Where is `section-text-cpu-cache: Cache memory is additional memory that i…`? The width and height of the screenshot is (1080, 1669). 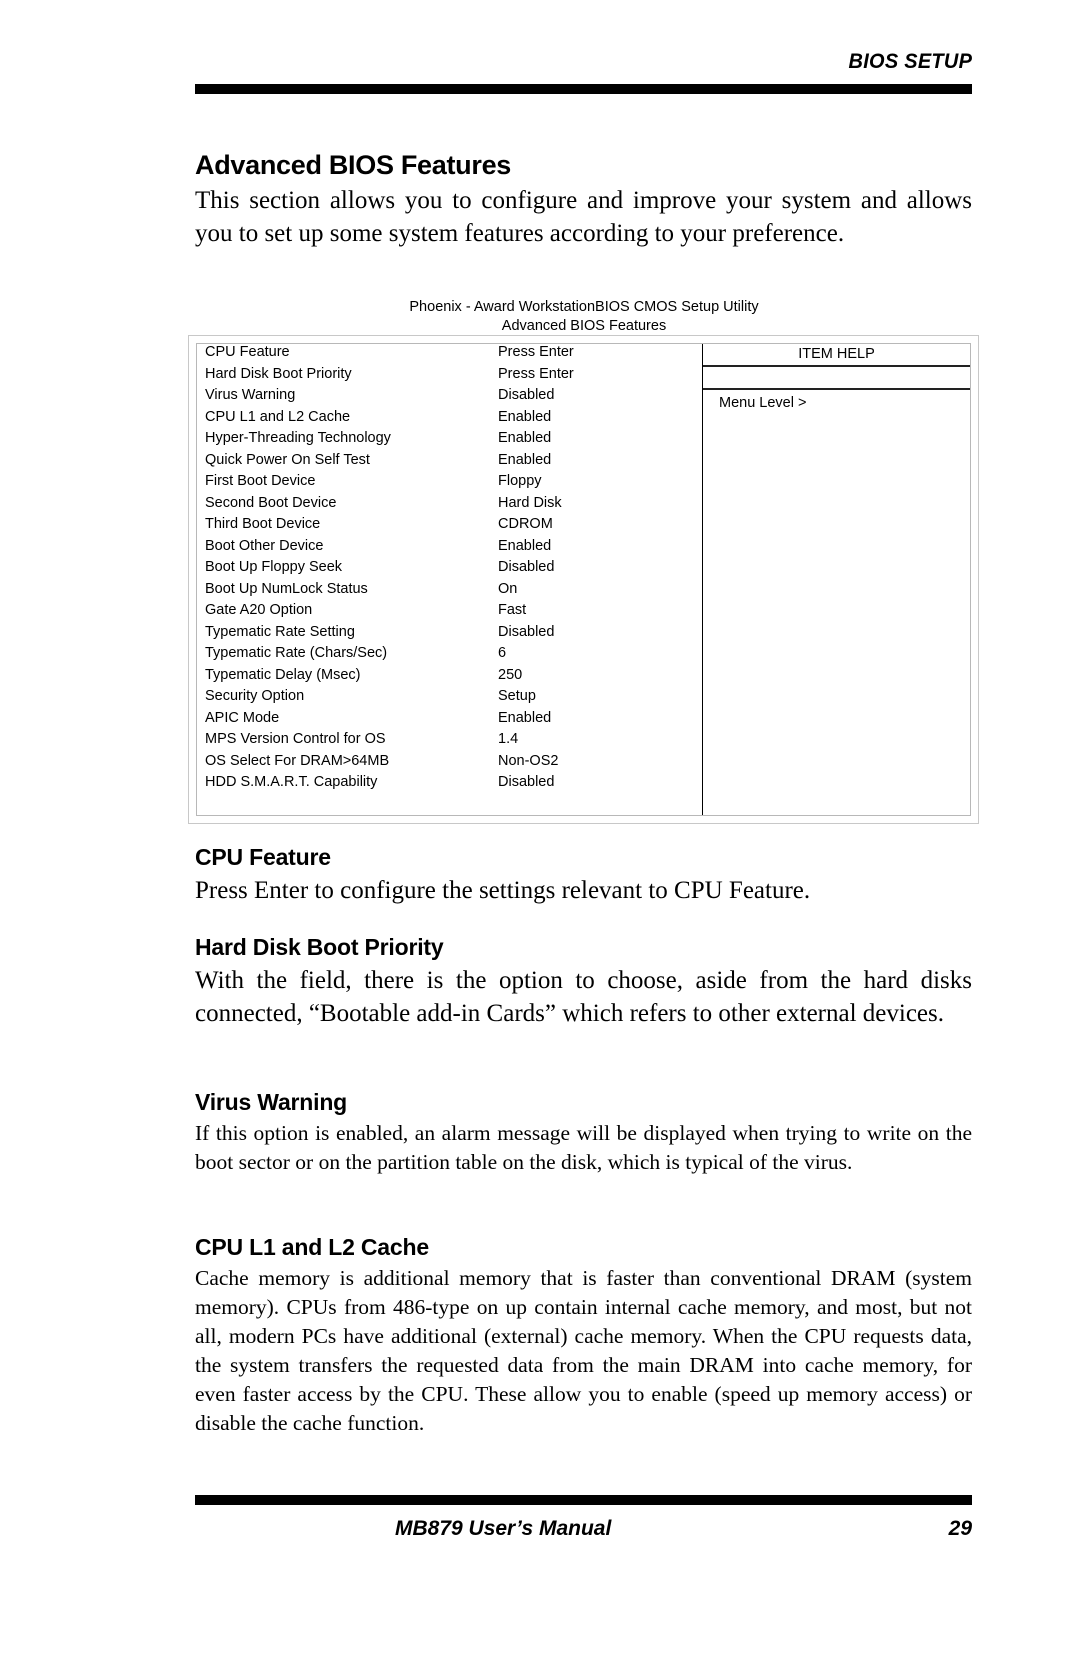 section-text-cpu-cache: Cache memory is additional memory that i… is located at coordinates (583, 1350).